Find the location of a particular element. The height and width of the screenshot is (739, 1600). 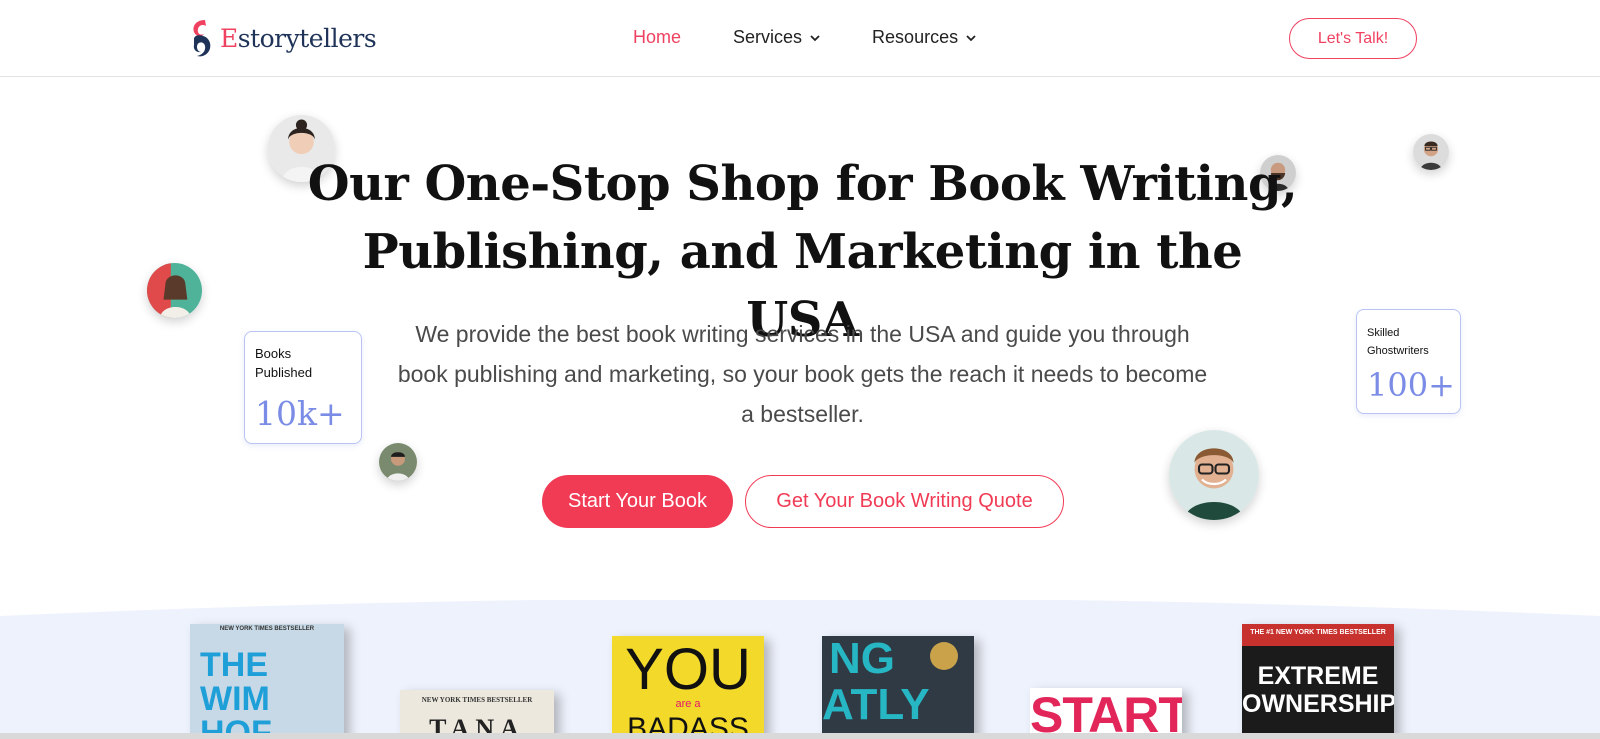

nav-item-services: Services is located at coordinates (776, 37).